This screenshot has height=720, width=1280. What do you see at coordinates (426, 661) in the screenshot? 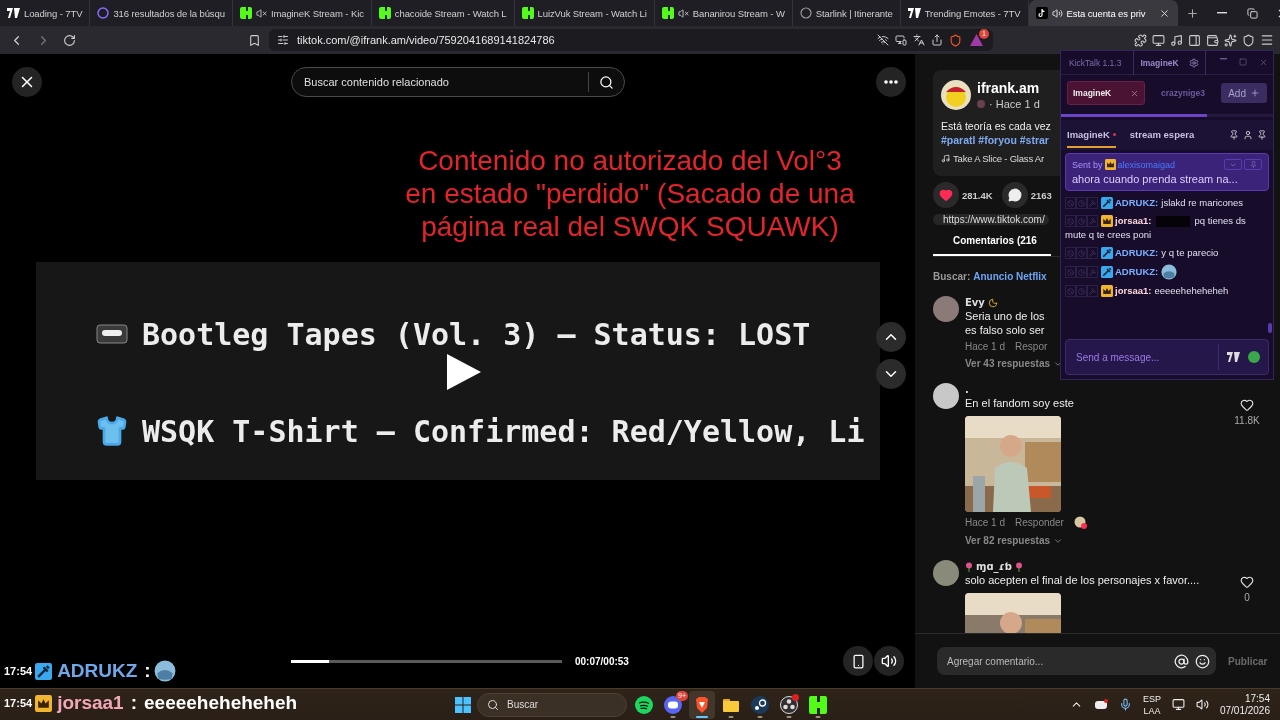
I see `seek-bar` at bounding box center [426, 661].